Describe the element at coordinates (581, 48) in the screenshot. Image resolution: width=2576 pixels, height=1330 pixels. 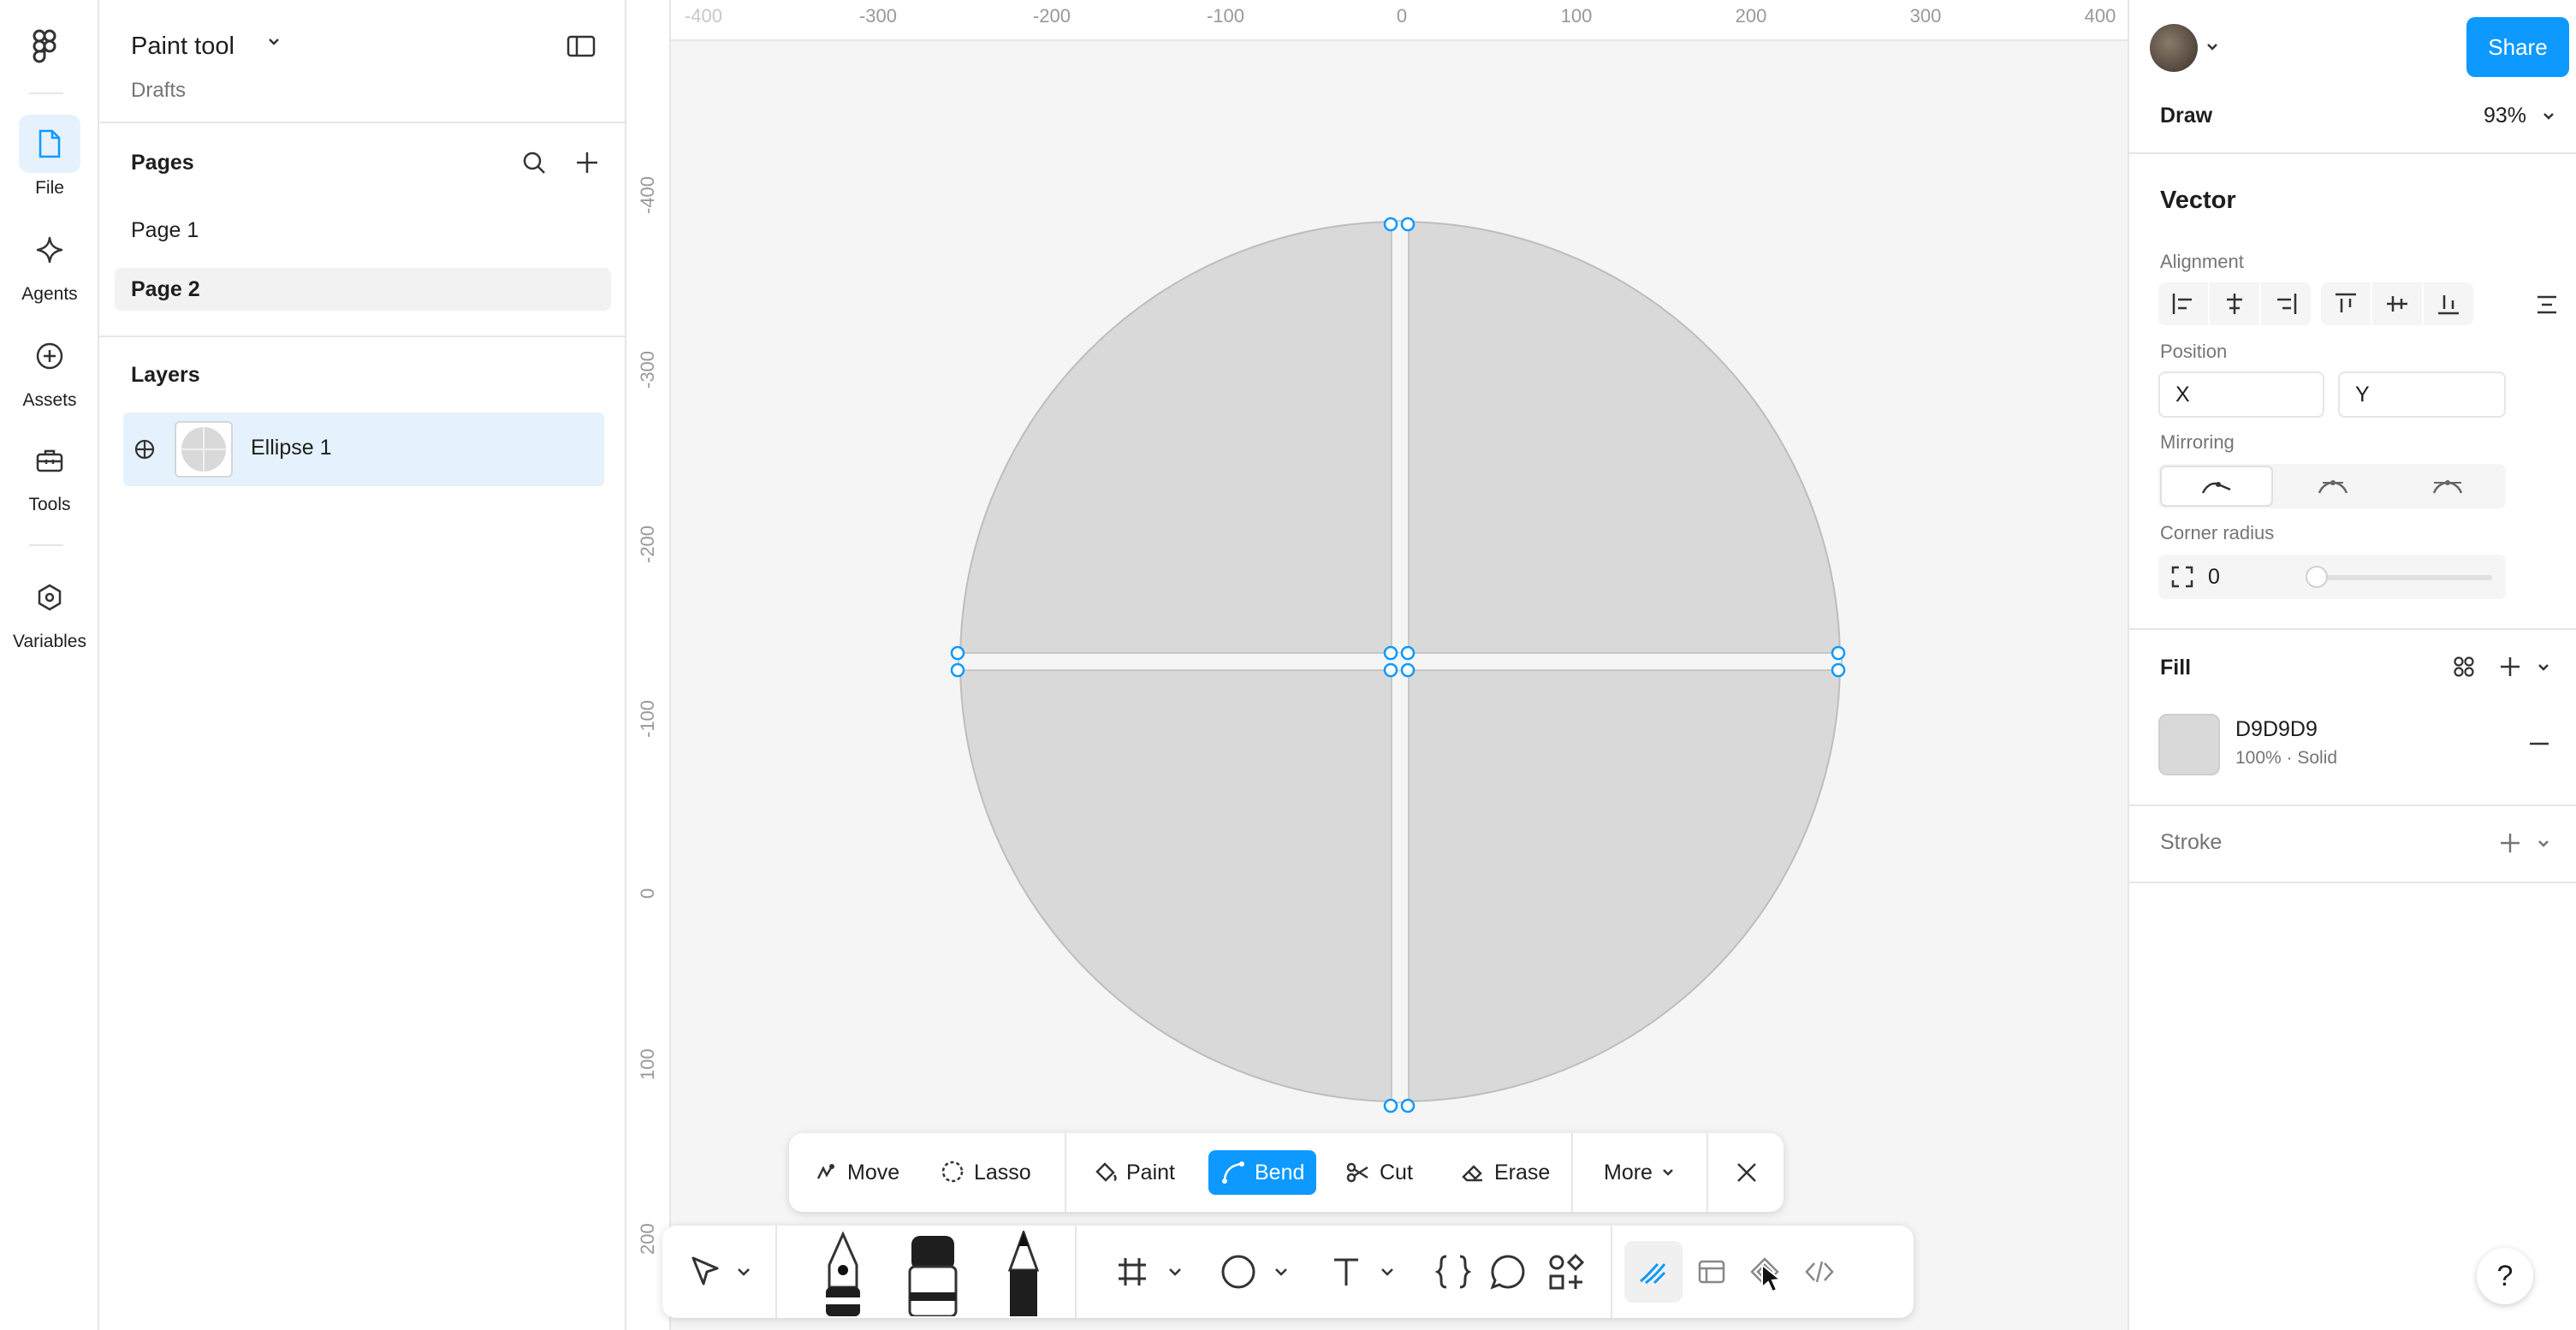
I see `sidebar-toggle-icon` at that location.